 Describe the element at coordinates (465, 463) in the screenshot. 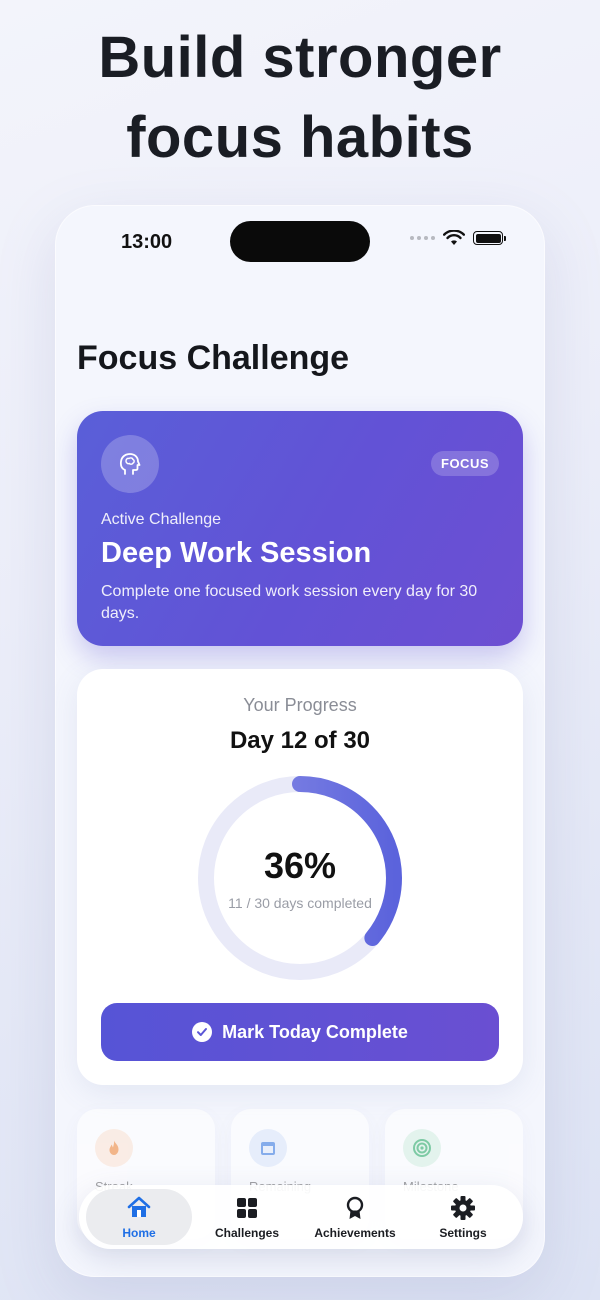

I see `challenge-tag-badge: FOCUS` at that location.